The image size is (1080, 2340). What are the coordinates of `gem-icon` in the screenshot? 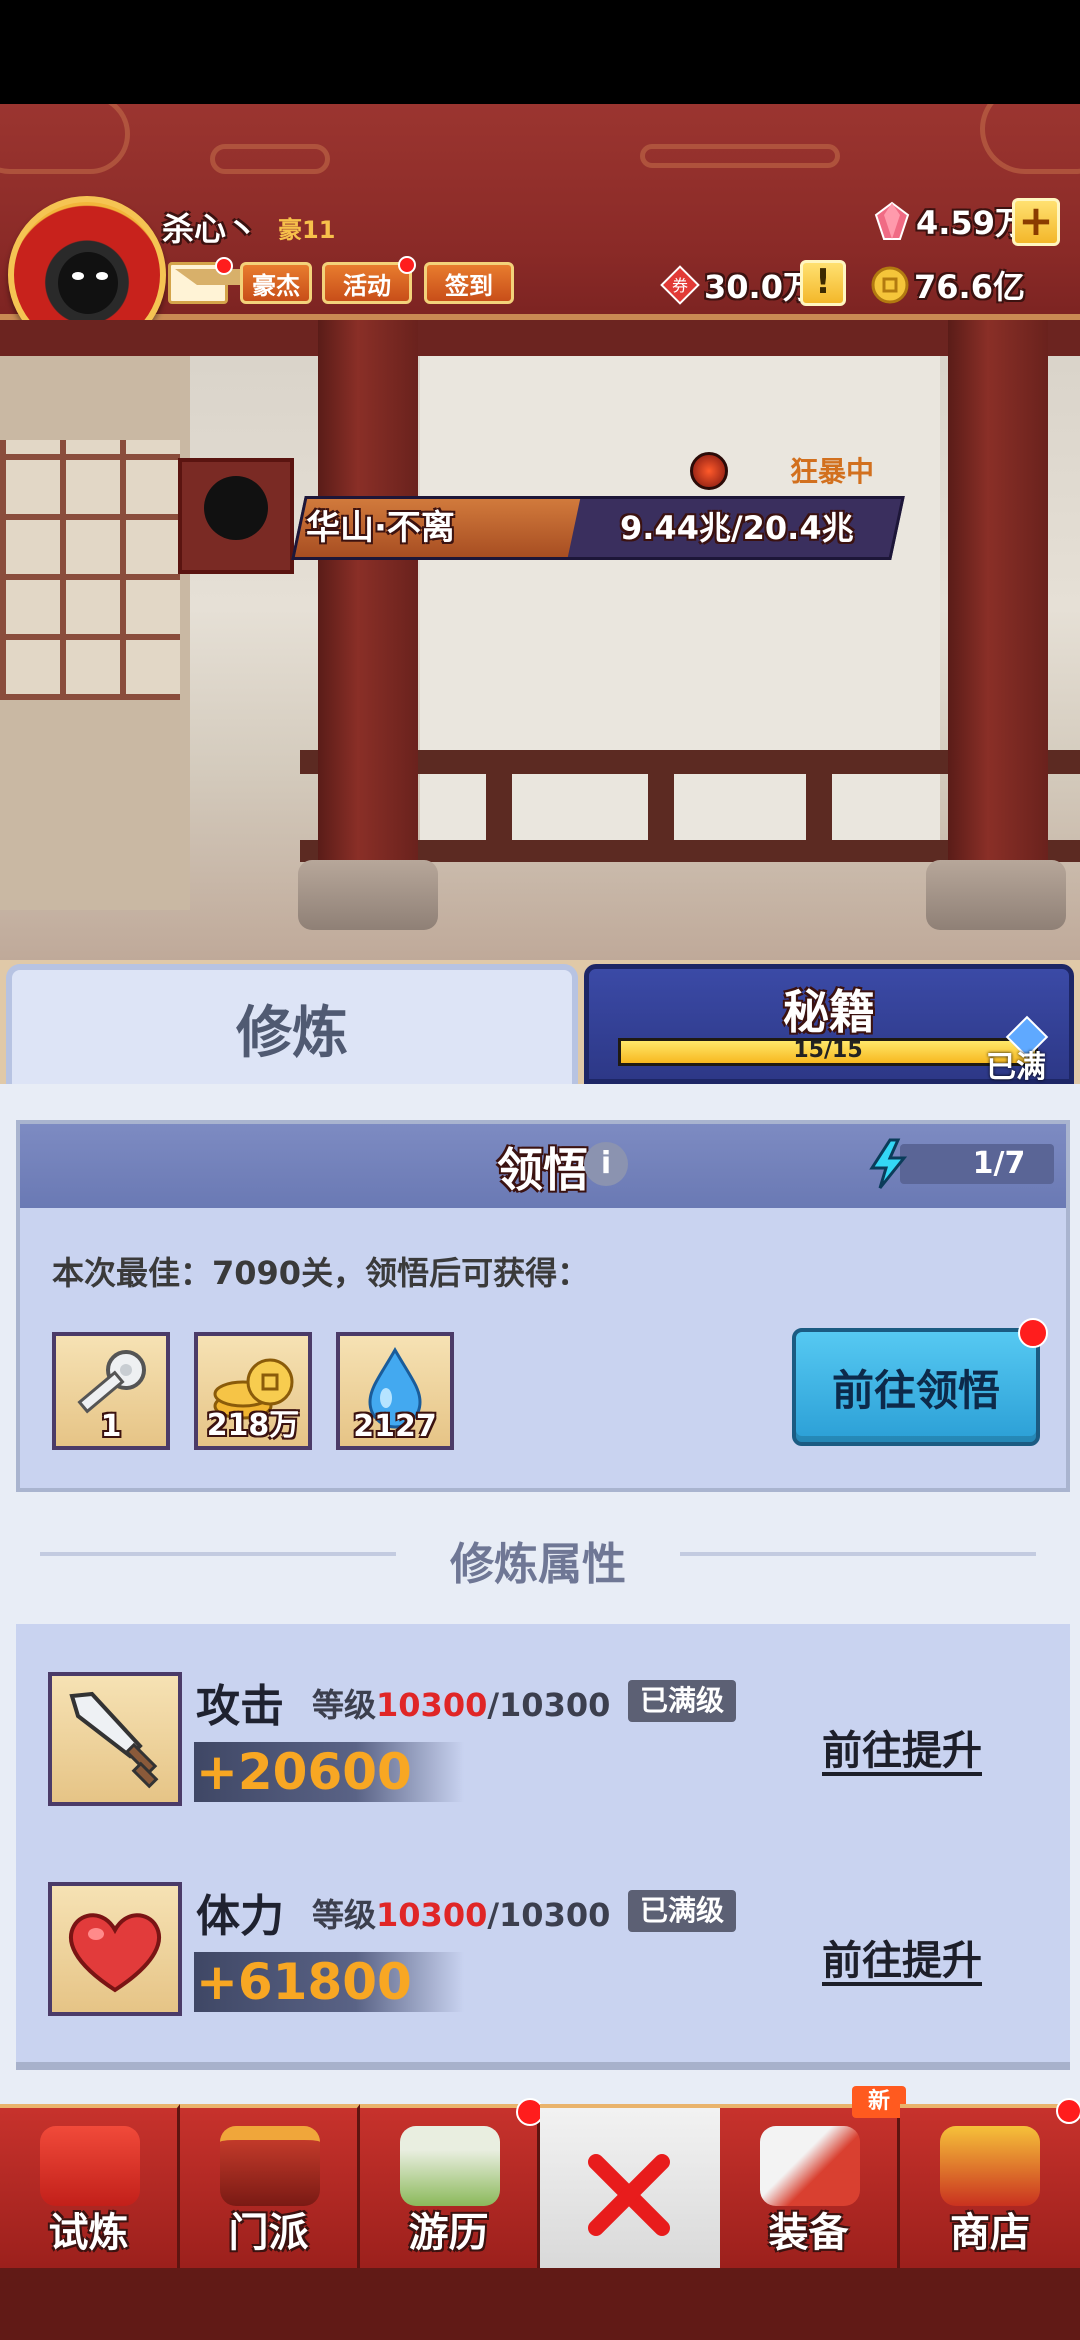 It's located at (892, 220).